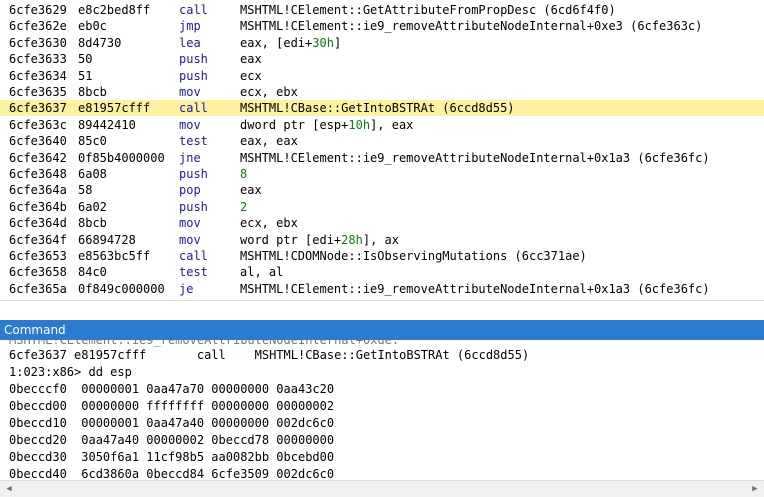  What do you see at coordinates (382, 190) in the screenshot?
I see `disasm-row: 6cfe364a 58 pop eax` at bounding box center [382, 190].